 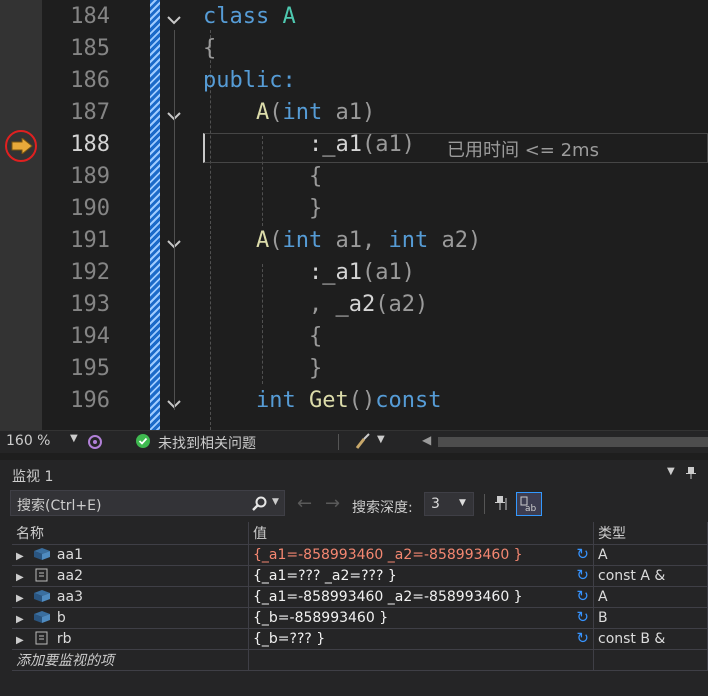 I want to click on line-number: 189, so click(x=90, y=176).